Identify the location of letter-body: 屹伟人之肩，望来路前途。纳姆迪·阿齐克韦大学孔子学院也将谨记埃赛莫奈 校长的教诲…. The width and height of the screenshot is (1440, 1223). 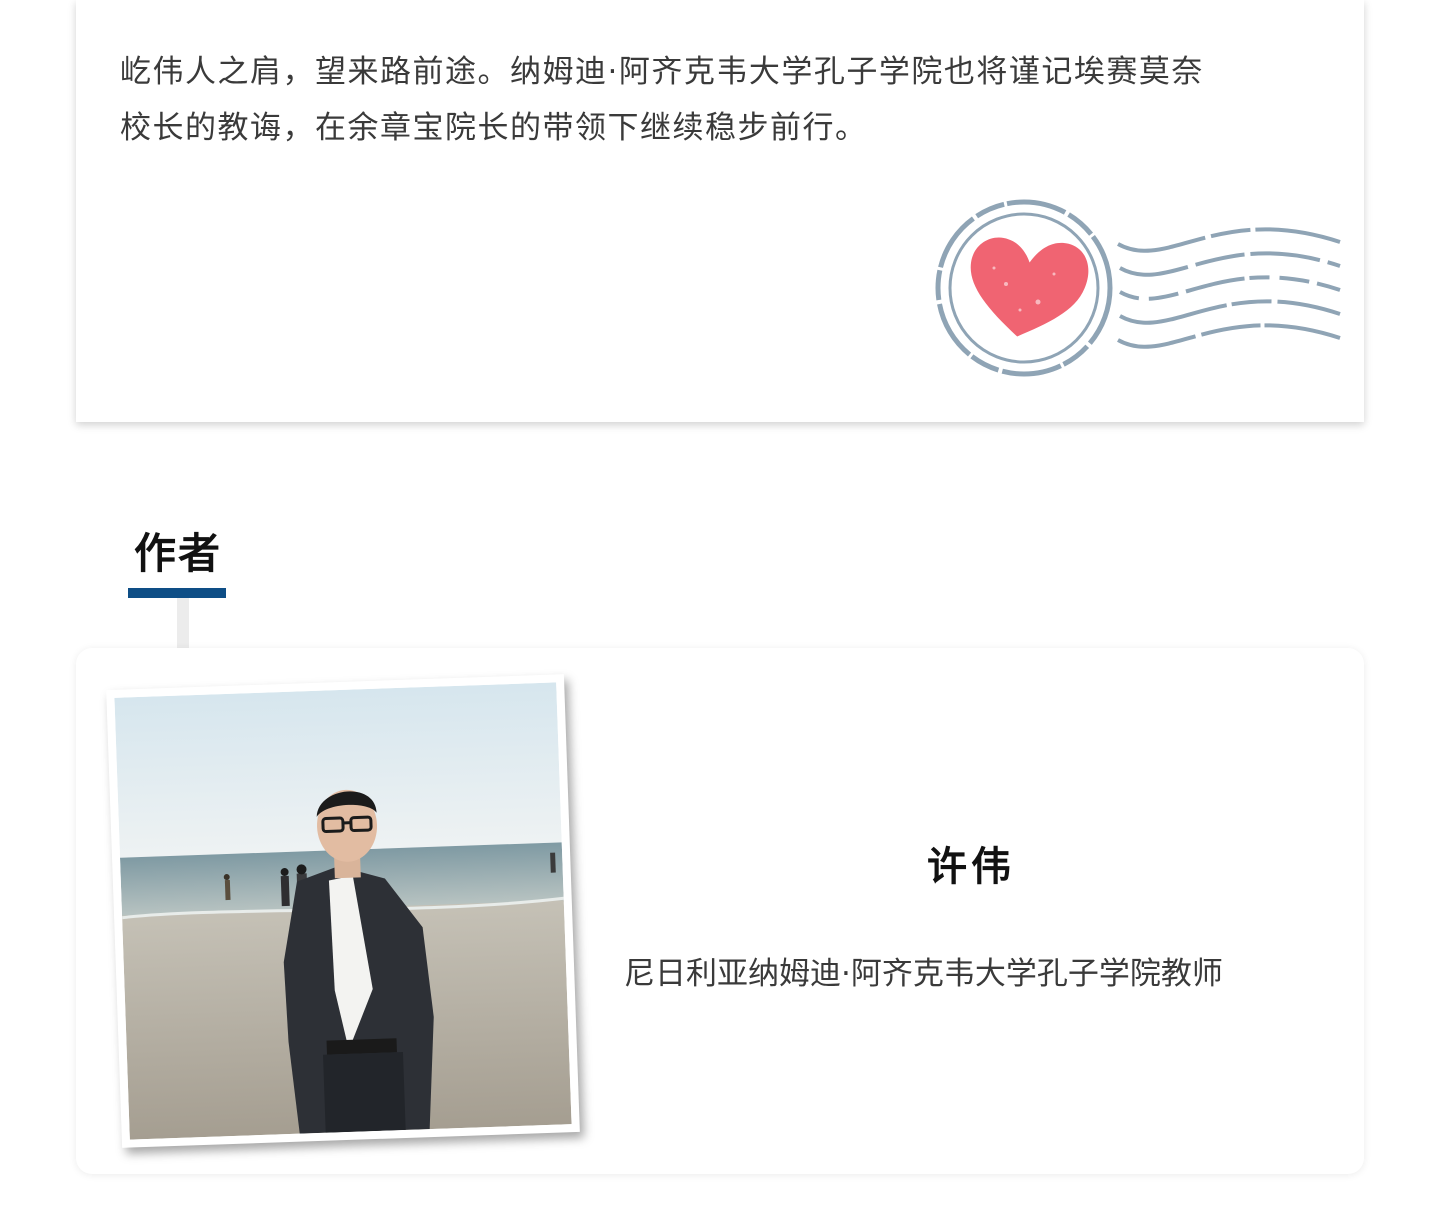
(720, 100).